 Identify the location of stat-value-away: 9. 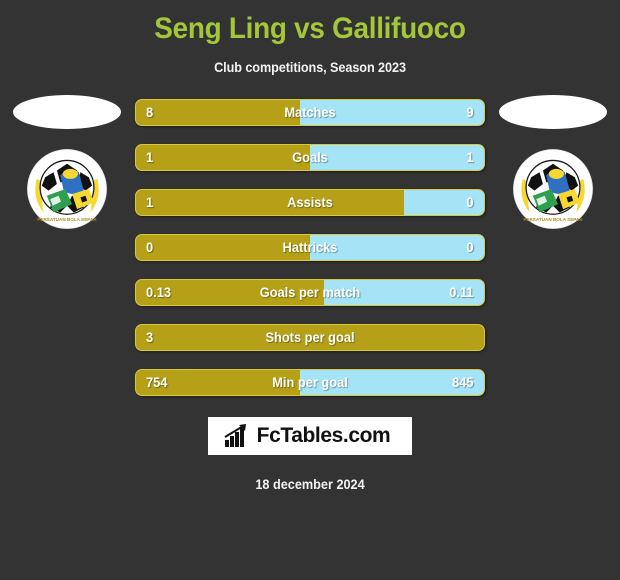
(470, 112).